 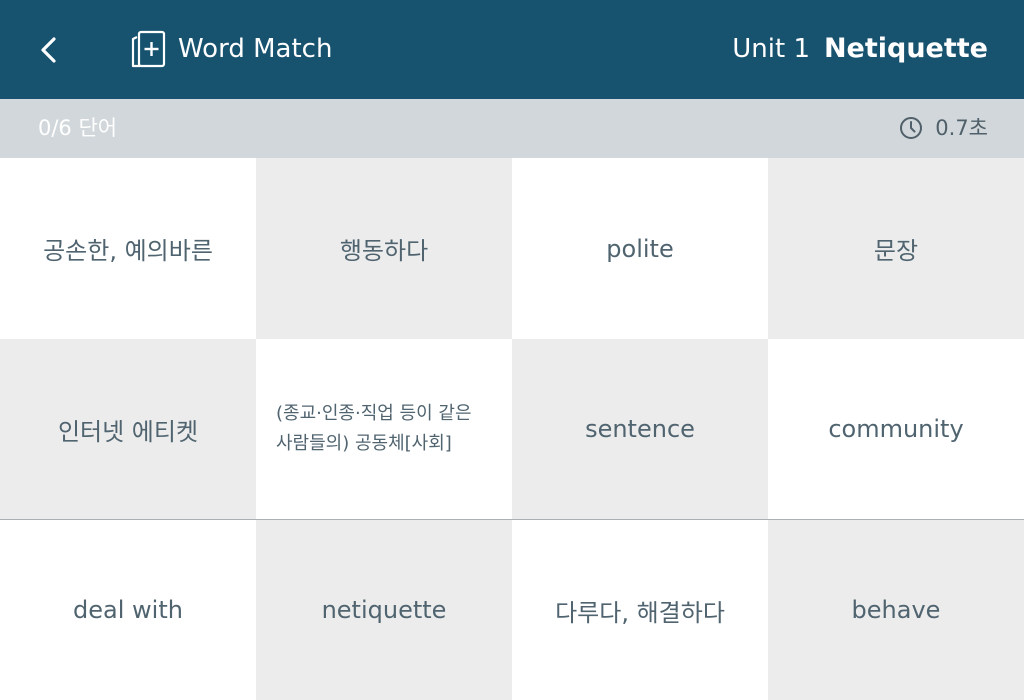 What do you see at coordinates (512, 128) in the screenshot?
I see `status-bar: 0/6 단어 0.7초` at bounding box center [512, 128].